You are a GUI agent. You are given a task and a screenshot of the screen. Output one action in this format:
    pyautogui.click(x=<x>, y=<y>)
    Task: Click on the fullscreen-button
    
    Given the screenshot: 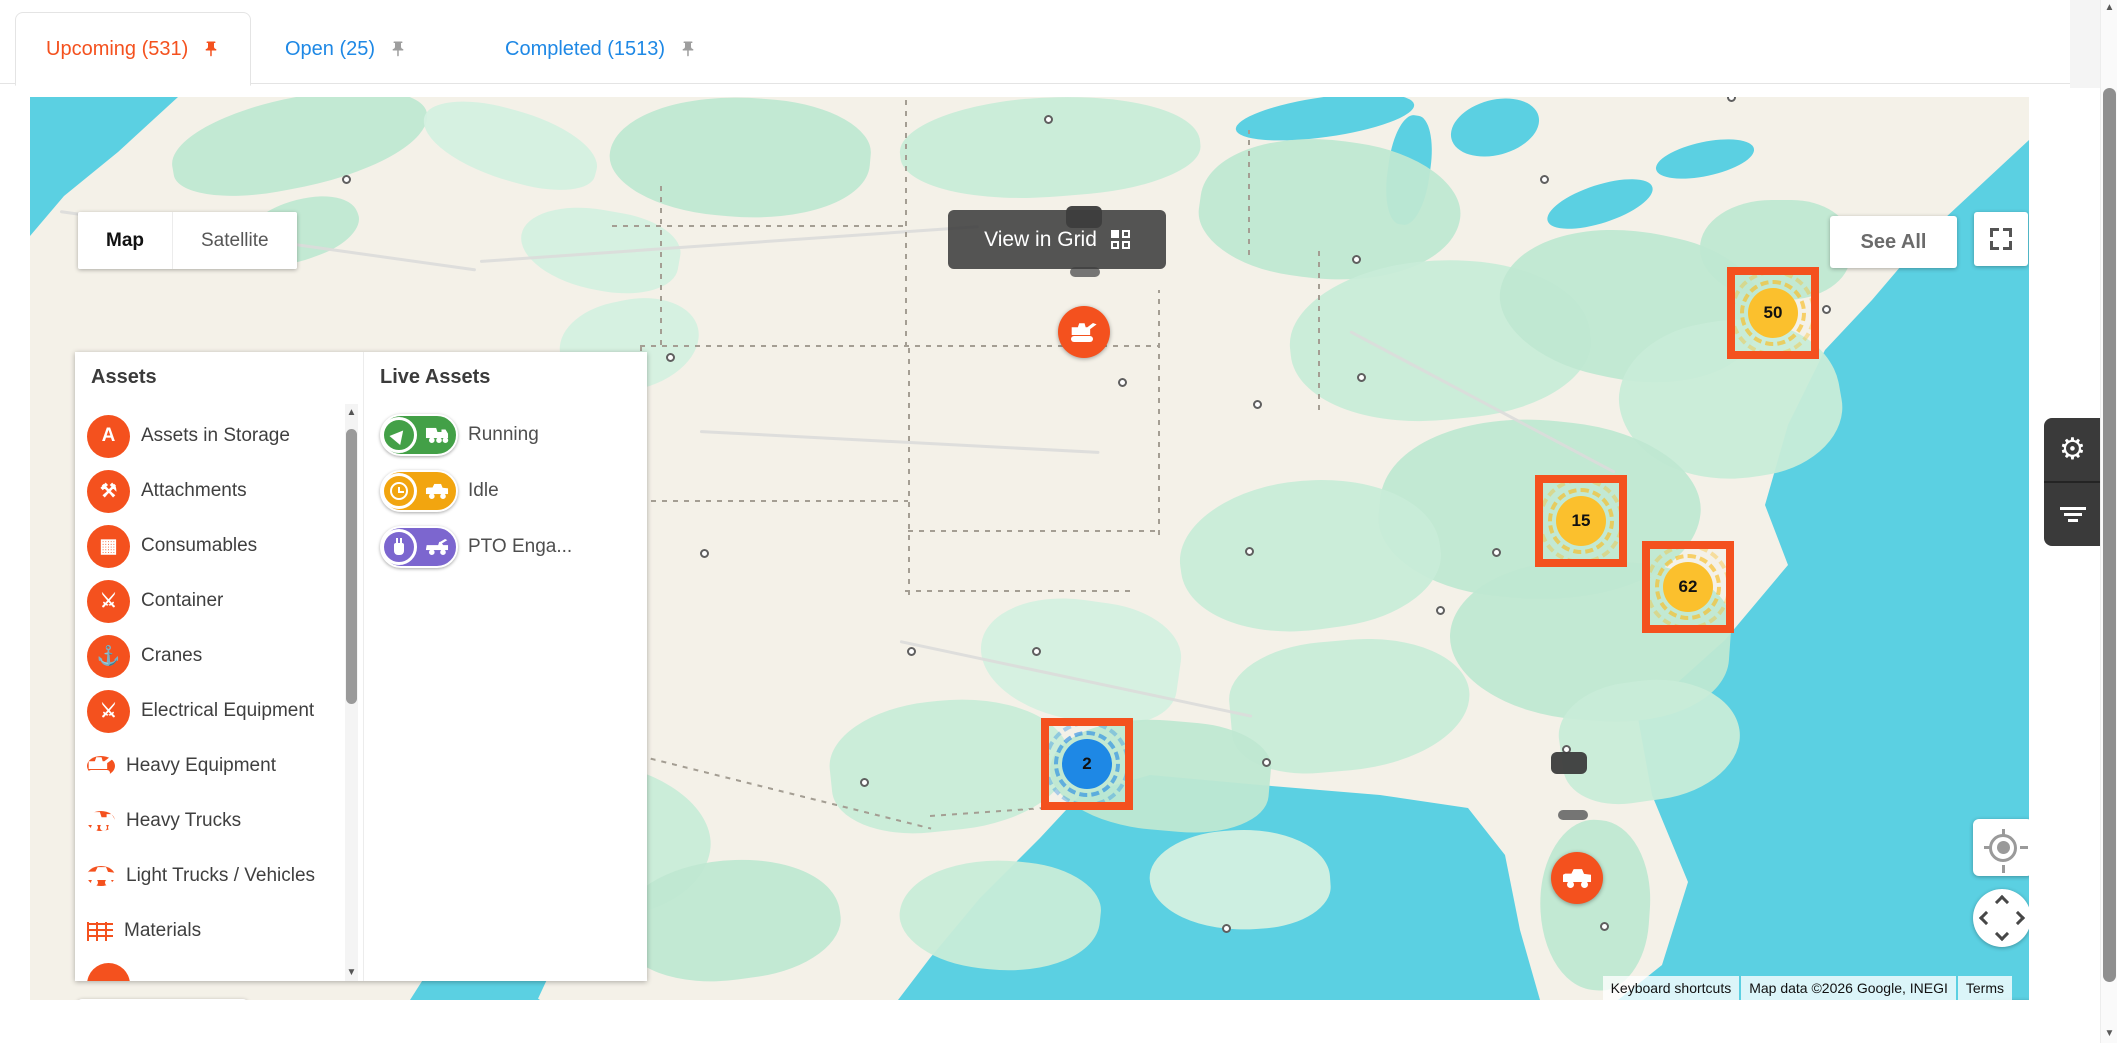 What is the action you would take?
    pyautogui.click(x=2001, y=239)
    